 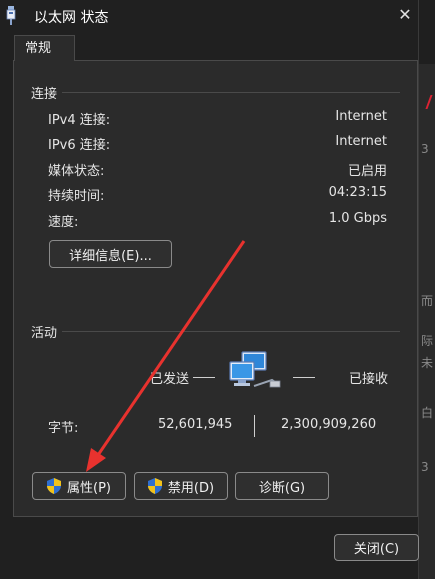 What do you see at coordinates (376, 547) in the screenshot?
I see `close-button: 关闭(C)` at bounding box center [376, 547].